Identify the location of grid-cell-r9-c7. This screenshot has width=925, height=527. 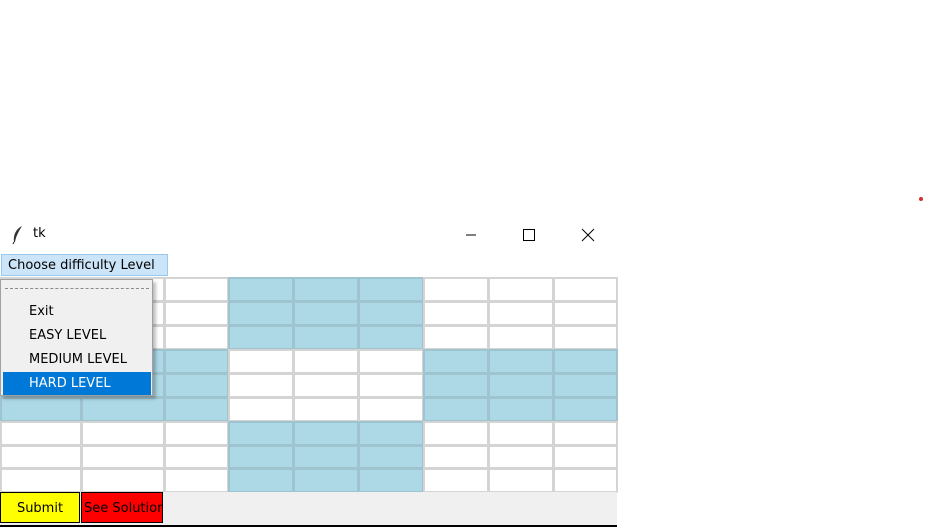
(456, 480).